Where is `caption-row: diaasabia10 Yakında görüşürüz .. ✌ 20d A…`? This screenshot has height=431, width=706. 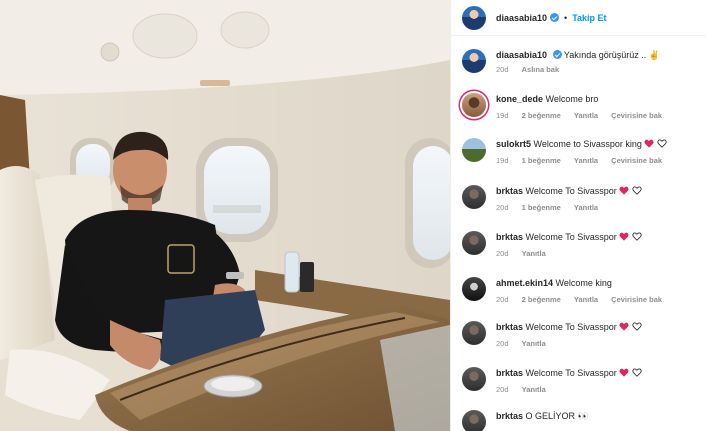 caption-row: diaasabia10 Yakında görüşürüz .. ✌ 20d A… is located at coordinates (582, 61).